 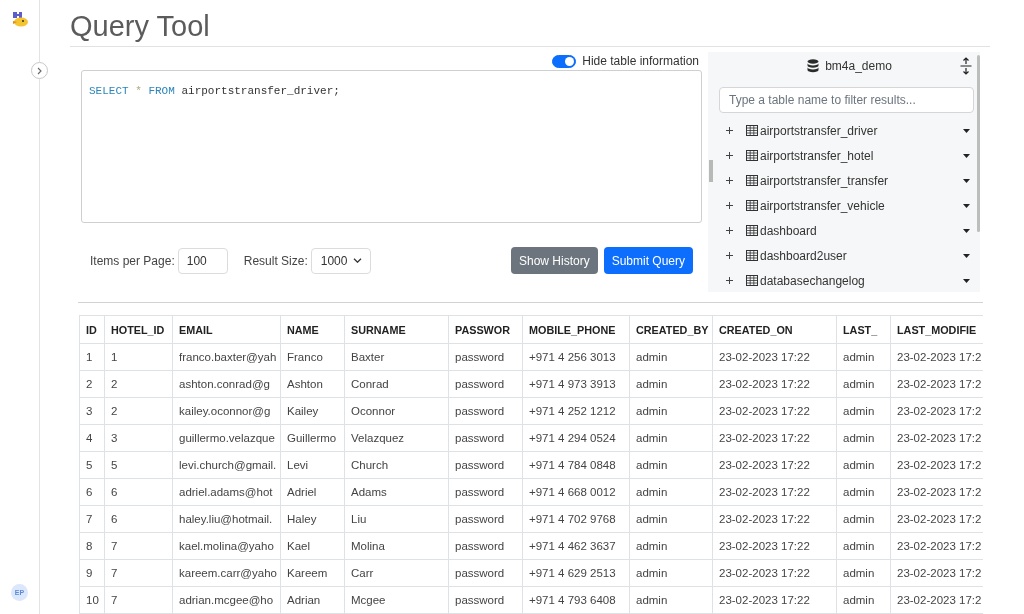 What do you see at coordinates (576, 600) in the screenshot?
I see `table-cell: +971 4 793 6408` at bounding box center [576, 600].